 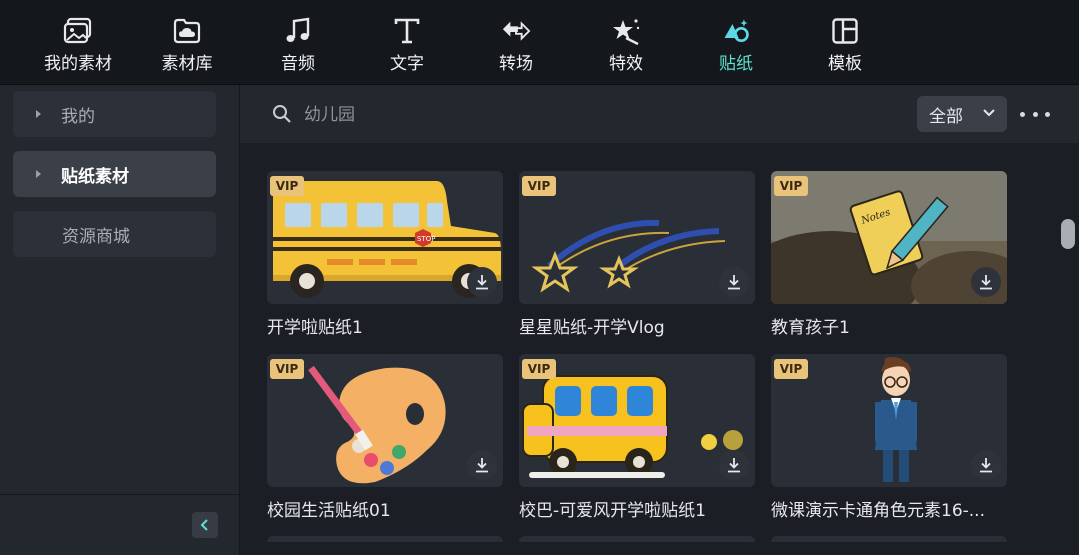 I want to click on chevron-down-icon, so click(x=989, y=113).